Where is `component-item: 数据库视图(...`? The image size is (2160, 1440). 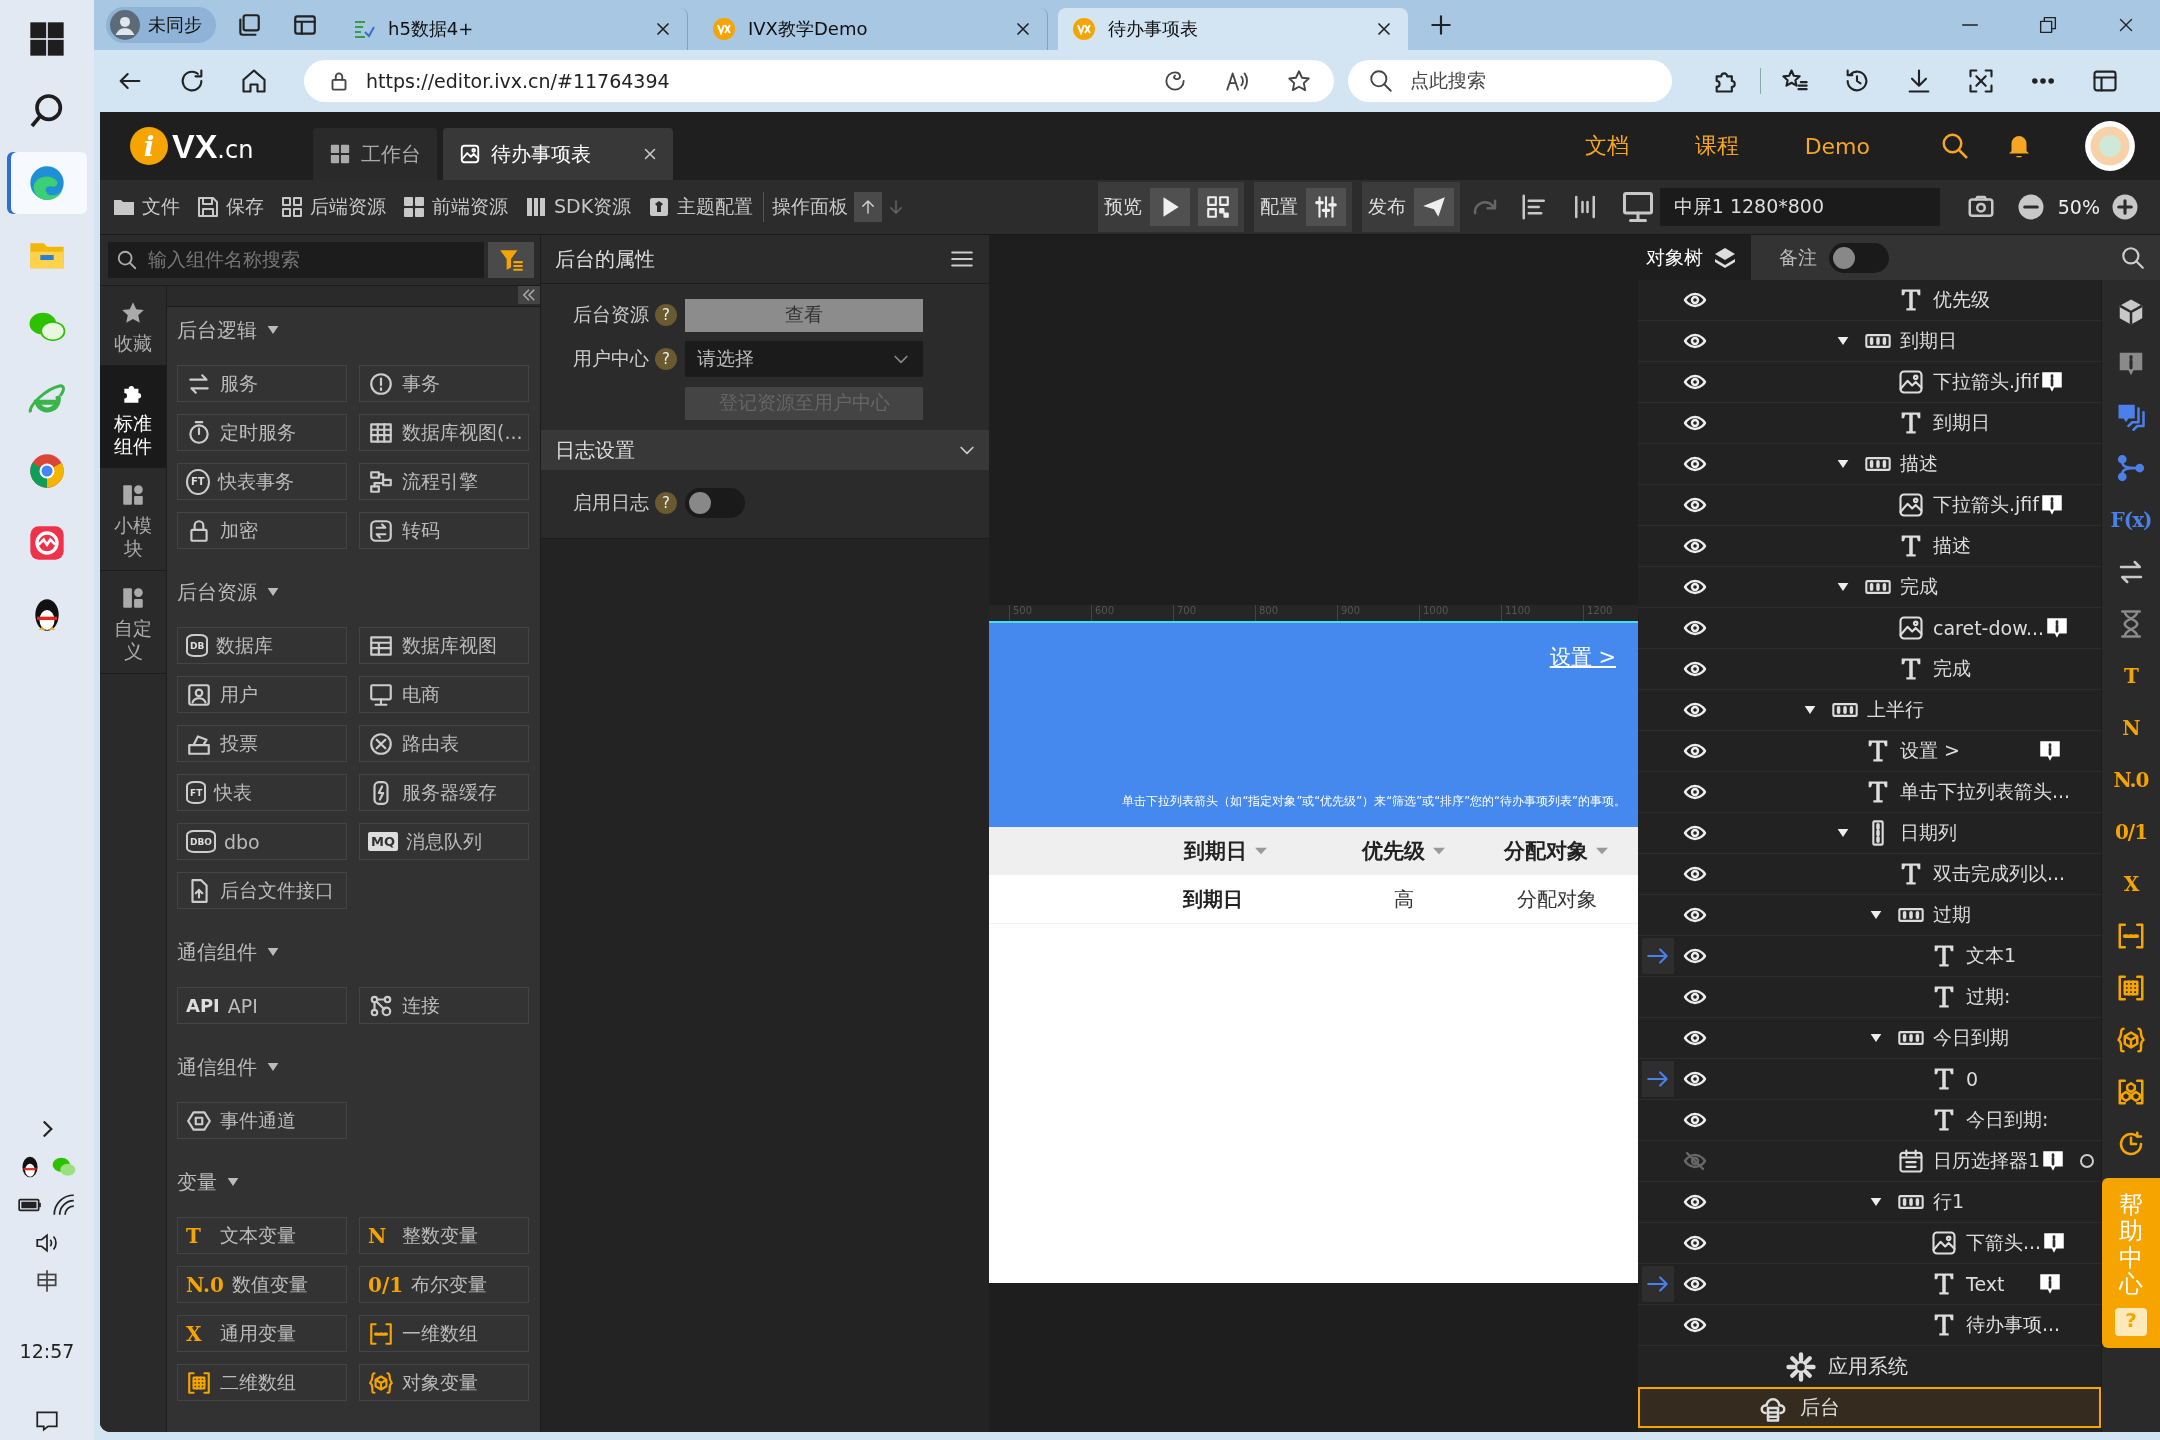
component-item: 数据库视图(... is located at coordinates (444, 432).